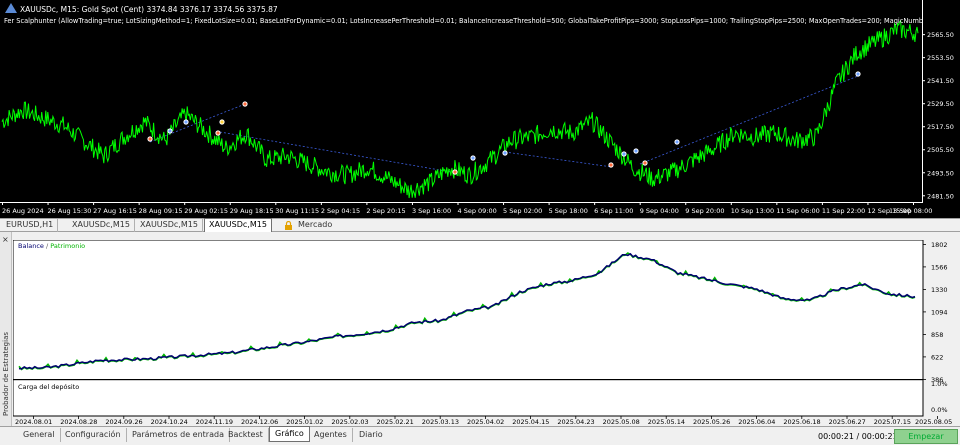  I want to click on date-label: 2025.05.08, so click(621, 422).